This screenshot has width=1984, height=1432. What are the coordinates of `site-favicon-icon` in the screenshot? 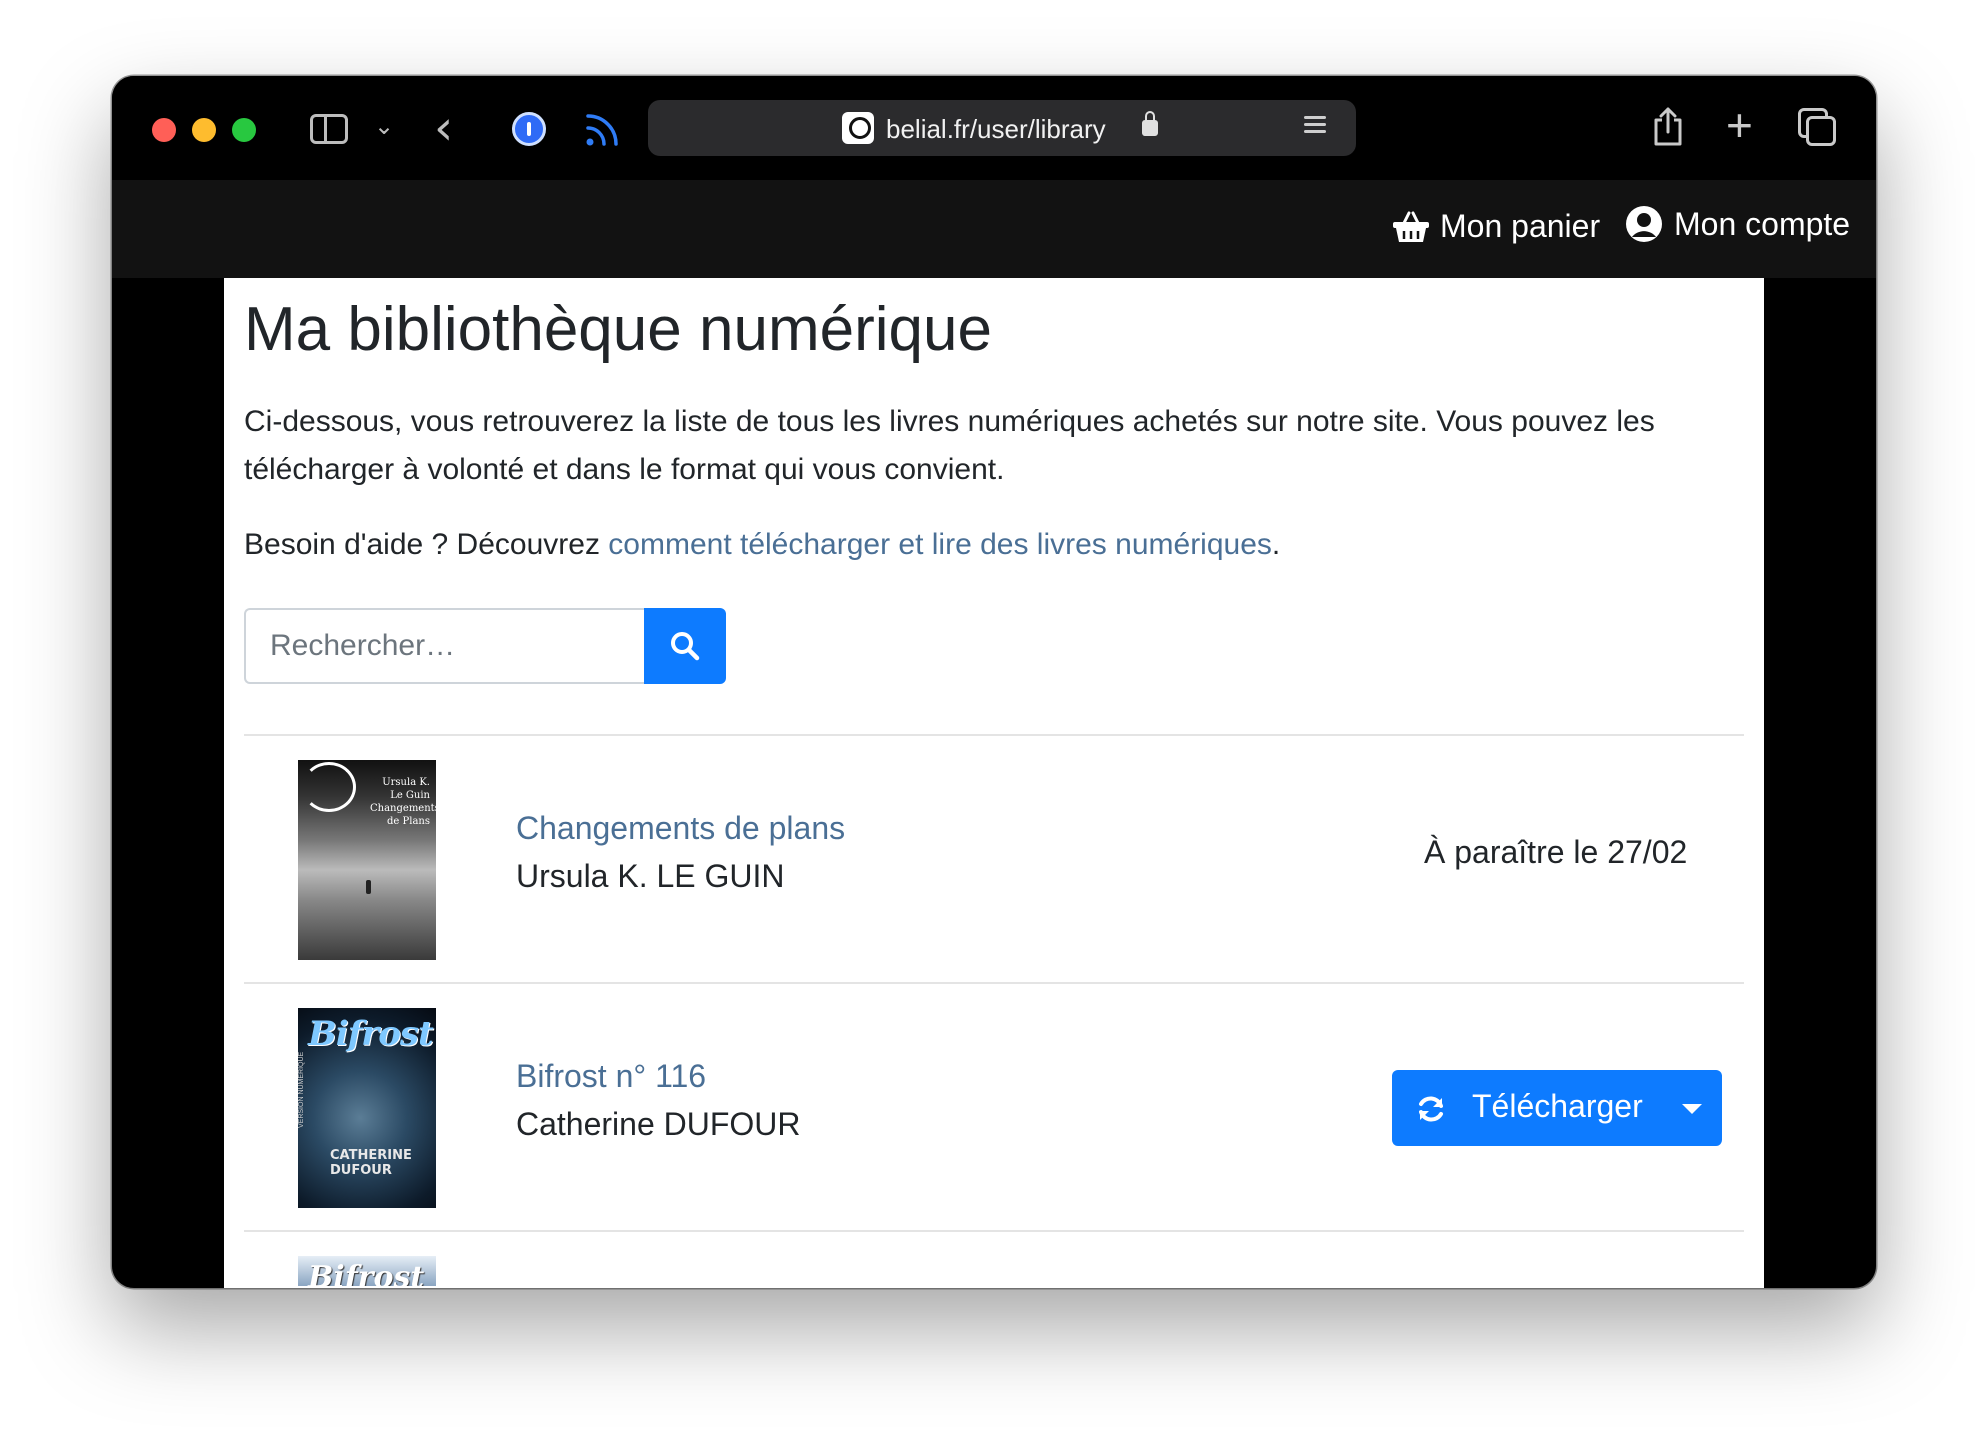 It's located at (858, 128).